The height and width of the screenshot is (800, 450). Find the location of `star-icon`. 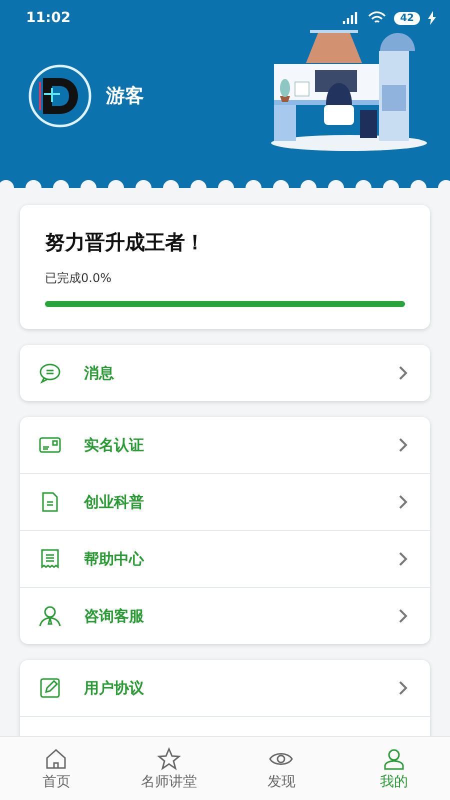

star-icon is located at coordinates (168, 758).